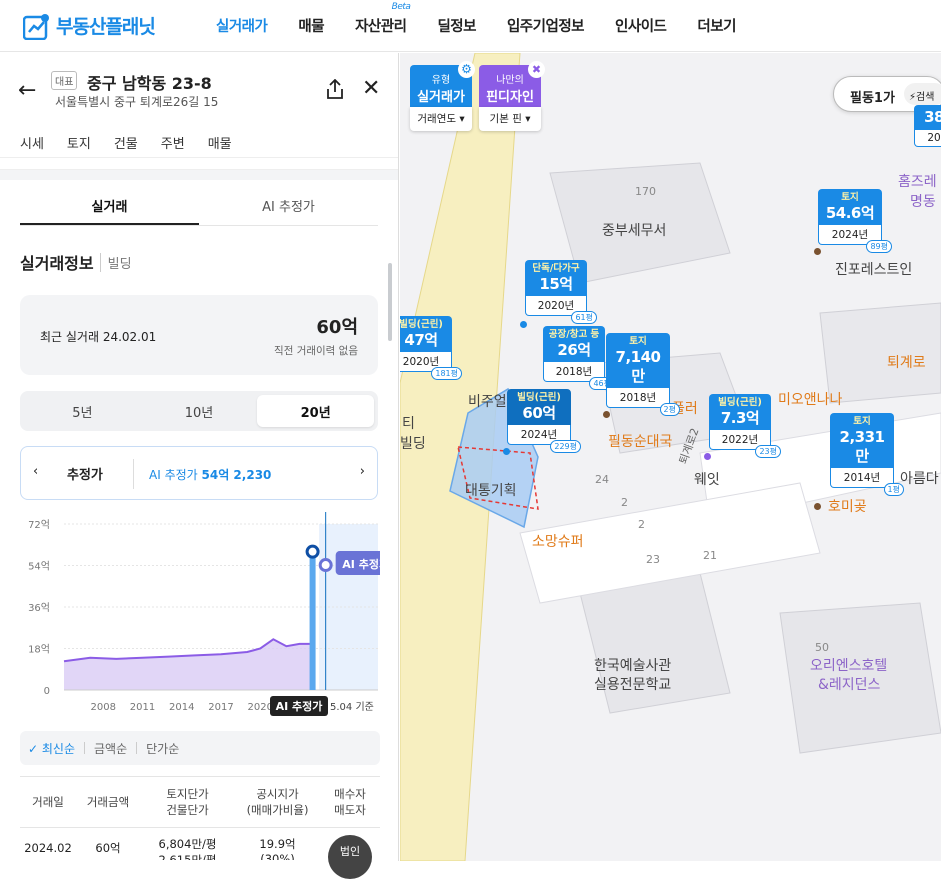 The width and height of the screenshot is (941, 879). I want to click on sub-tabs: 실거래 AI 추정가, so click(199, 203).